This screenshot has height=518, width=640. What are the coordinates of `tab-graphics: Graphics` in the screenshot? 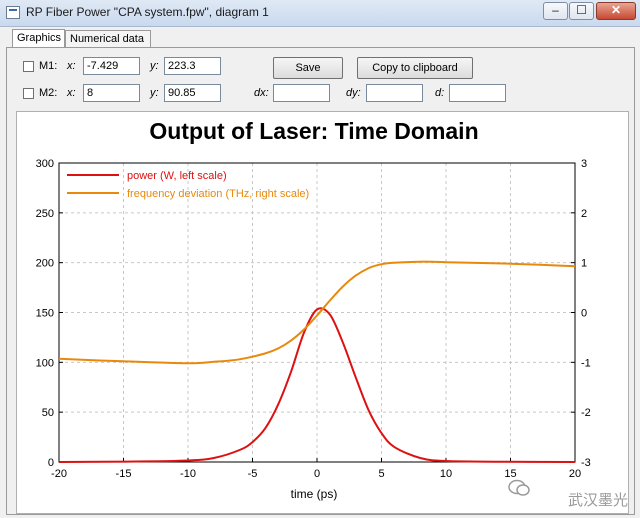 It's located at (38, 39).